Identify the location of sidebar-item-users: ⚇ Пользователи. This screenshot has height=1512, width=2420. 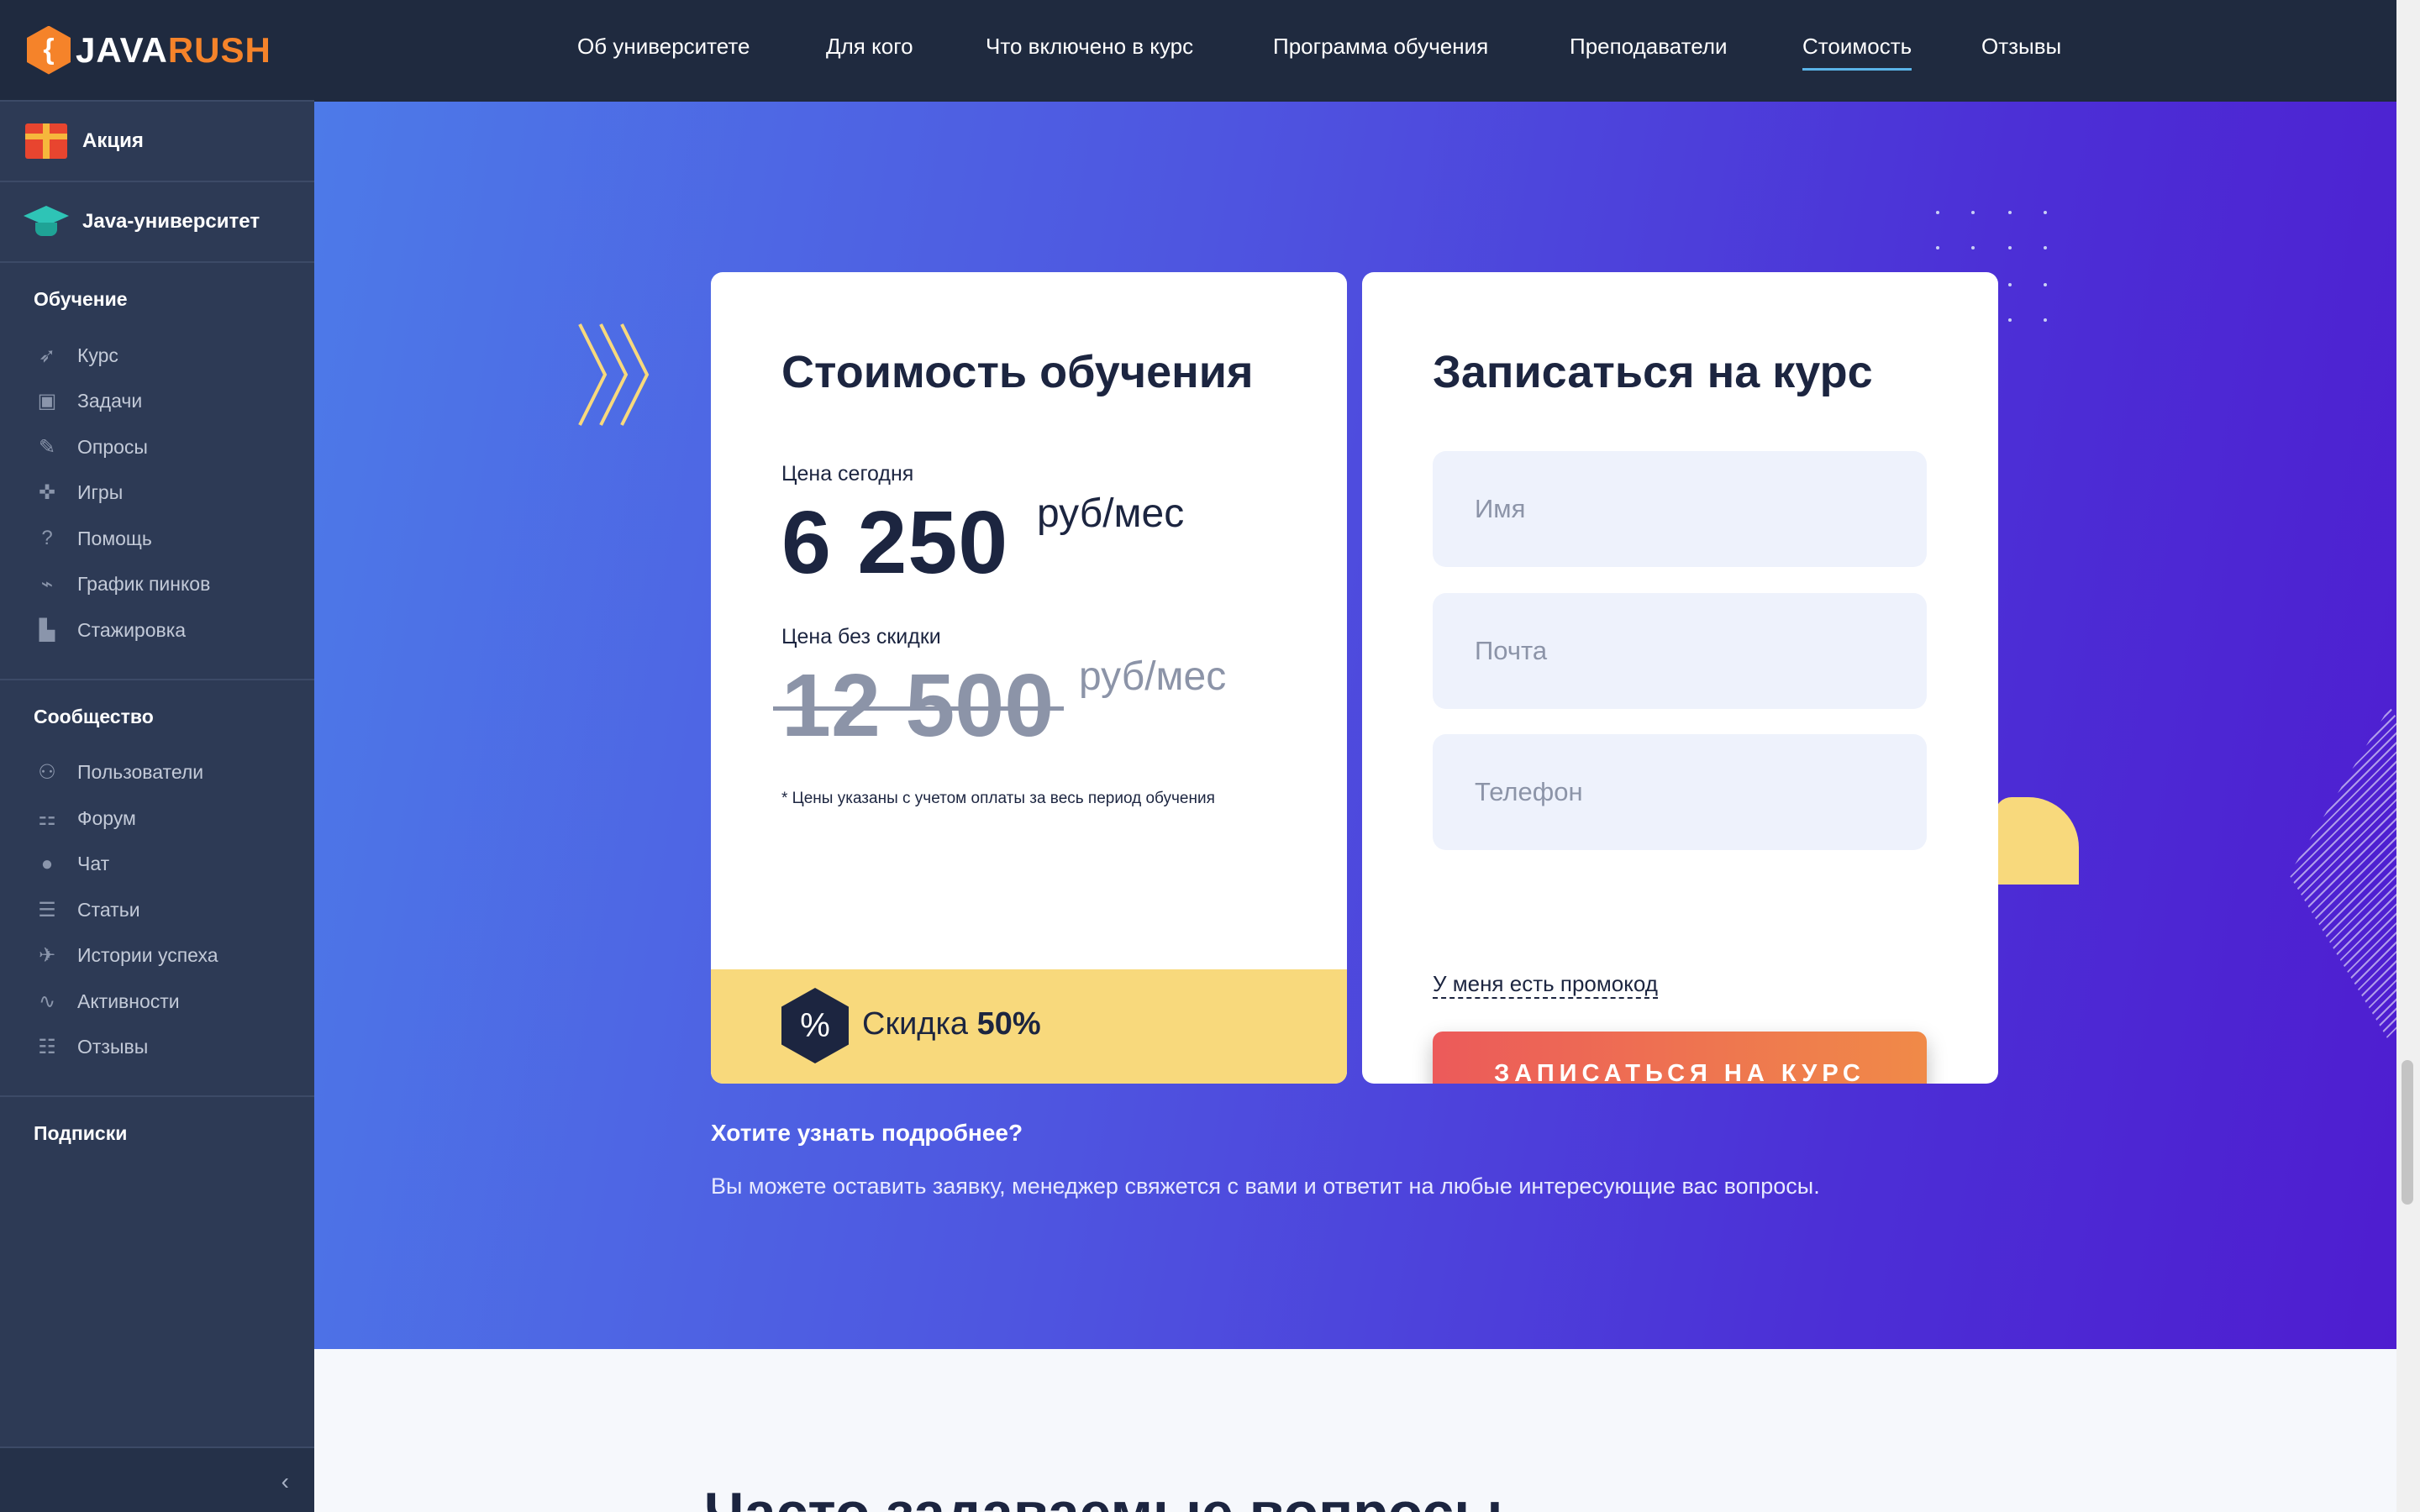
(157, 773).